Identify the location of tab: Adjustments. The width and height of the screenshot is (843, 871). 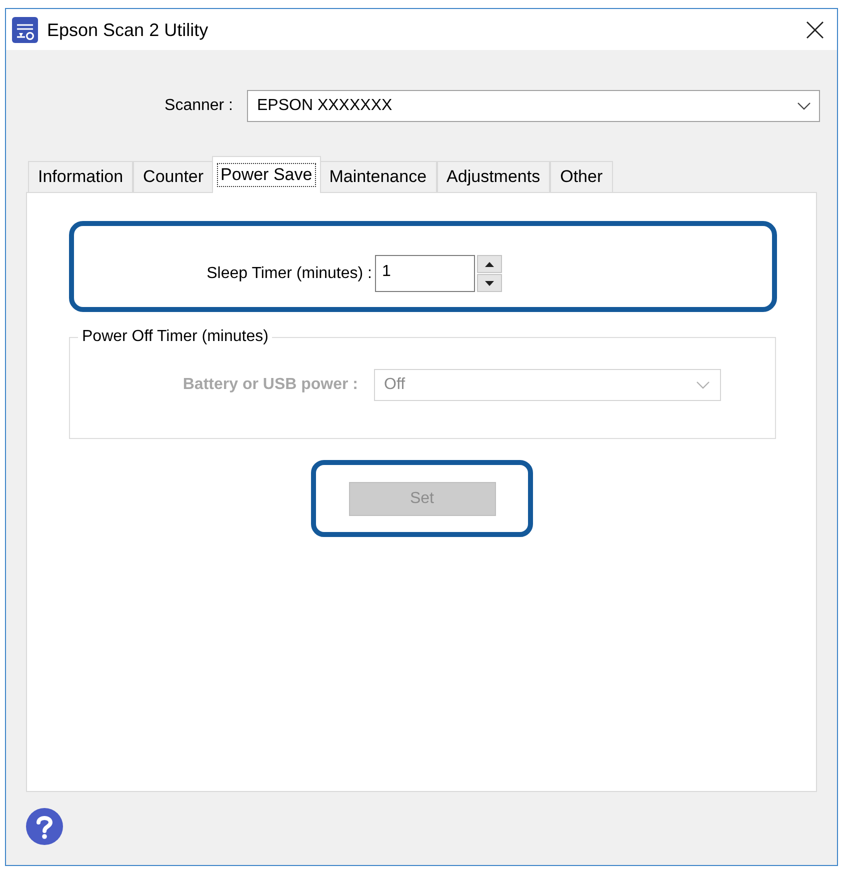
(493, 177).